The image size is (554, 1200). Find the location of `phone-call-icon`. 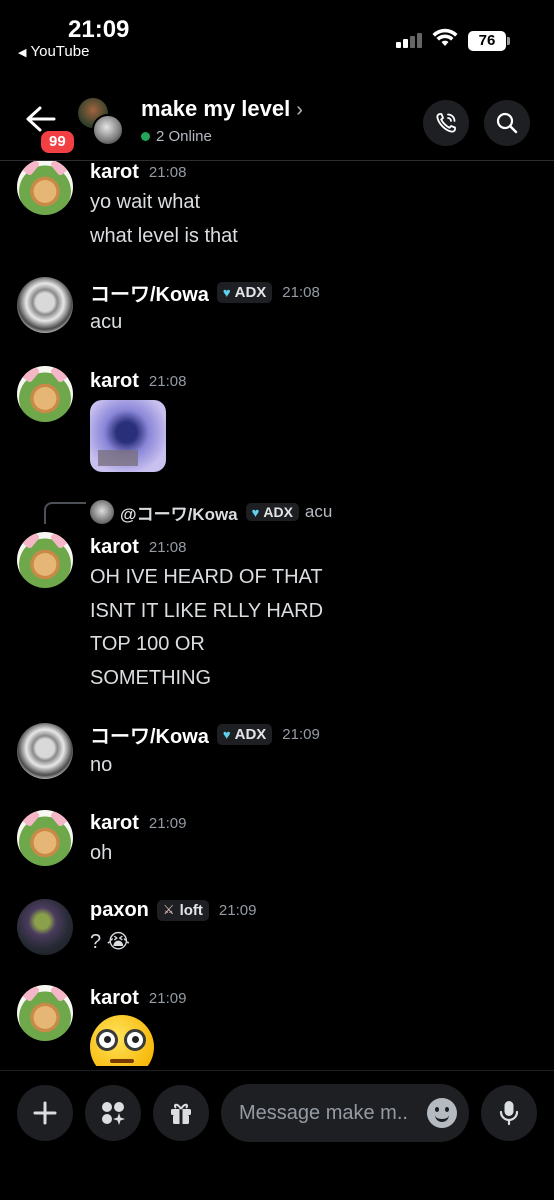

phone-call-icon is located at coordinates (446, 123).